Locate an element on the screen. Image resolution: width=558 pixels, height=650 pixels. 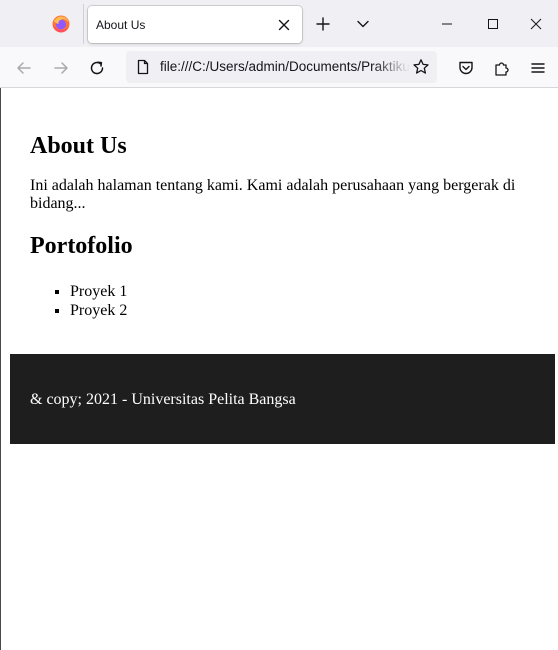
list-item: Proyek 2 is located at coordinates (98, 310).